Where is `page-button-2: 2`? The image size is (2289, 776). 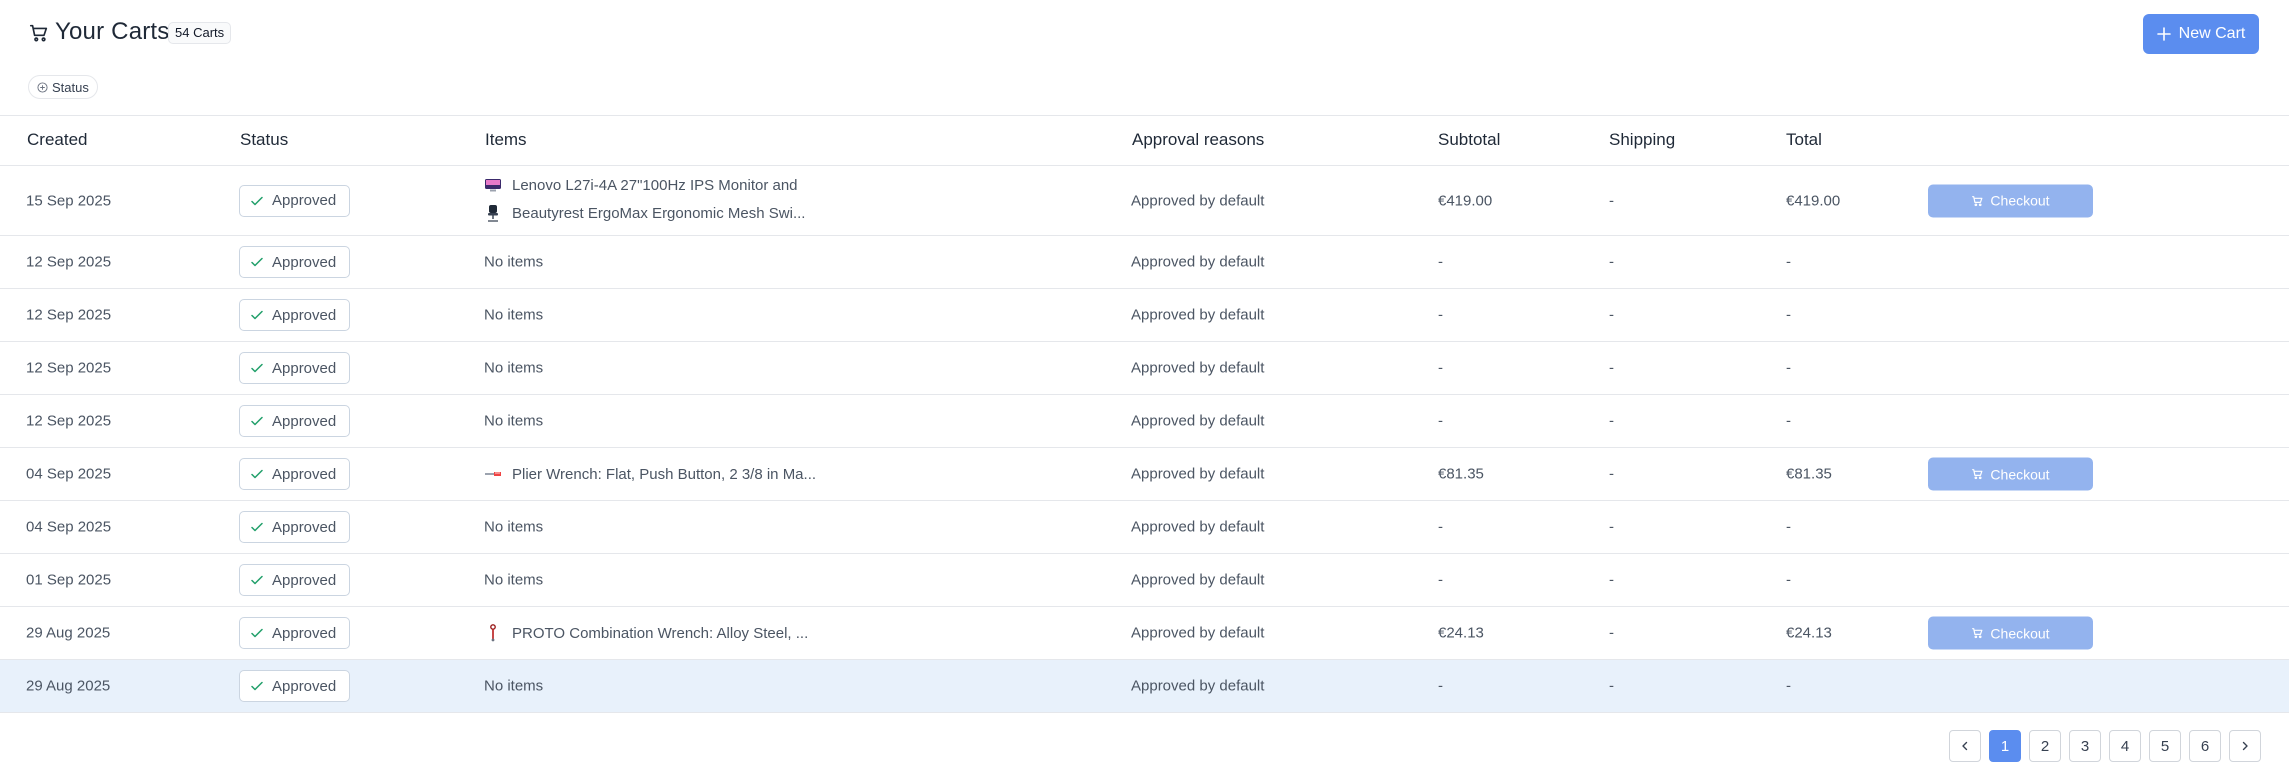
page-button-2: 2 is located at coordinates (2045, 746).